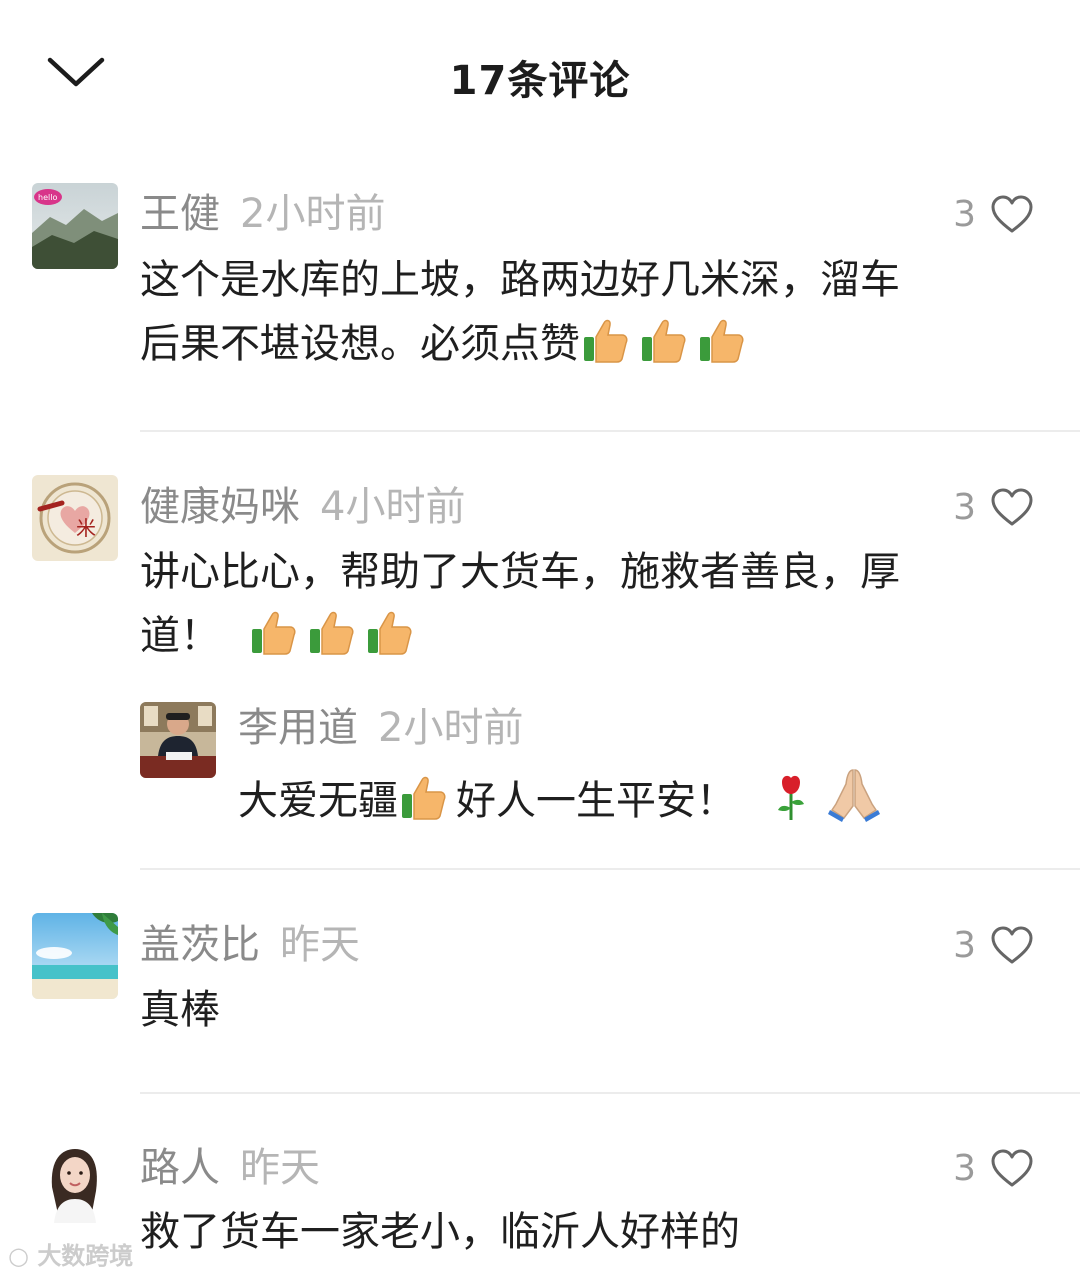  What do you see at coordinates (440, 1232) in the screenshot?
I see `comment-text: 救了货车一家老小，临沂人好样的` at bounding box center [440, 1232].